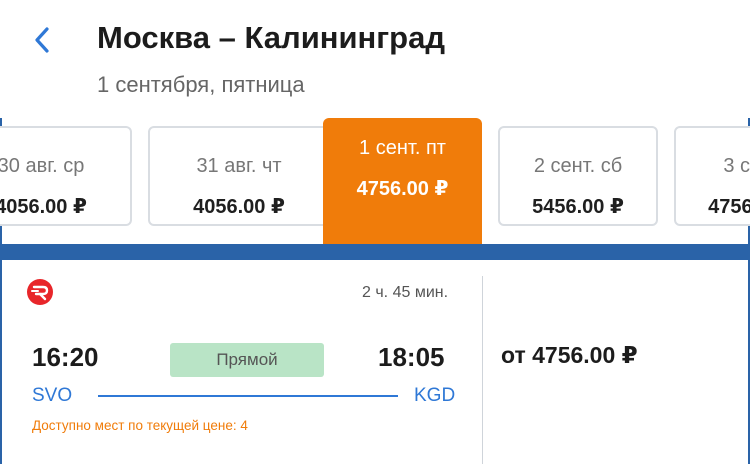  I want to click on date-tab-date: 30 авг. ср, so click(42, 166).